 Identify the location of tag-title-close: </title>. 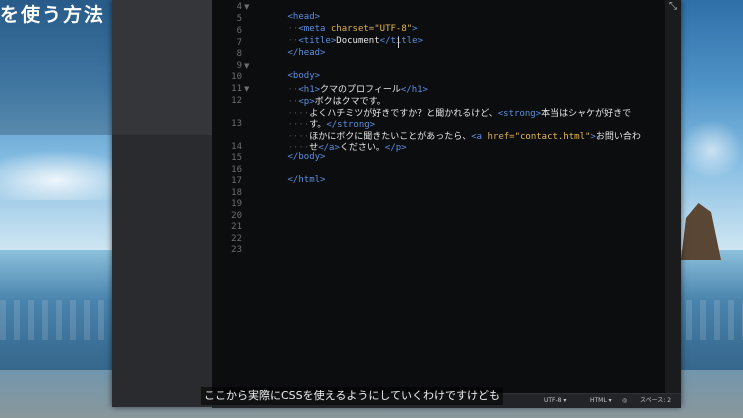
(401, 41).